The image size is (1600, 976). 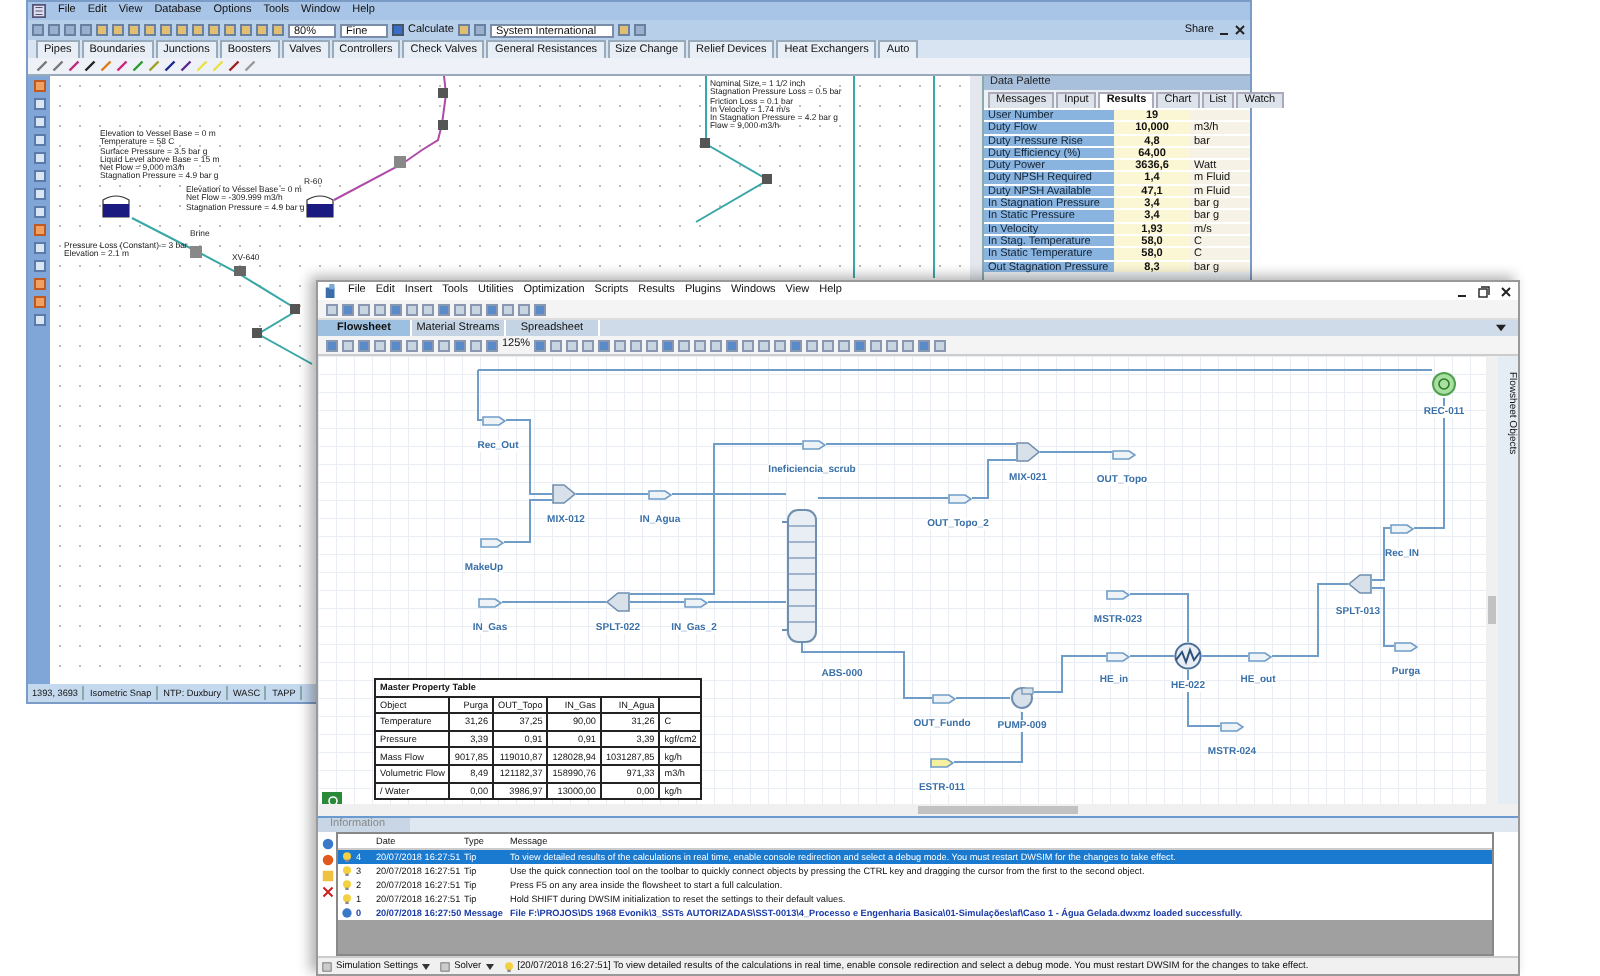 What do you see at coordinates (398, 30) in the screenshot?
I see `calculate-checkbox` at bounding box center [398, 30].